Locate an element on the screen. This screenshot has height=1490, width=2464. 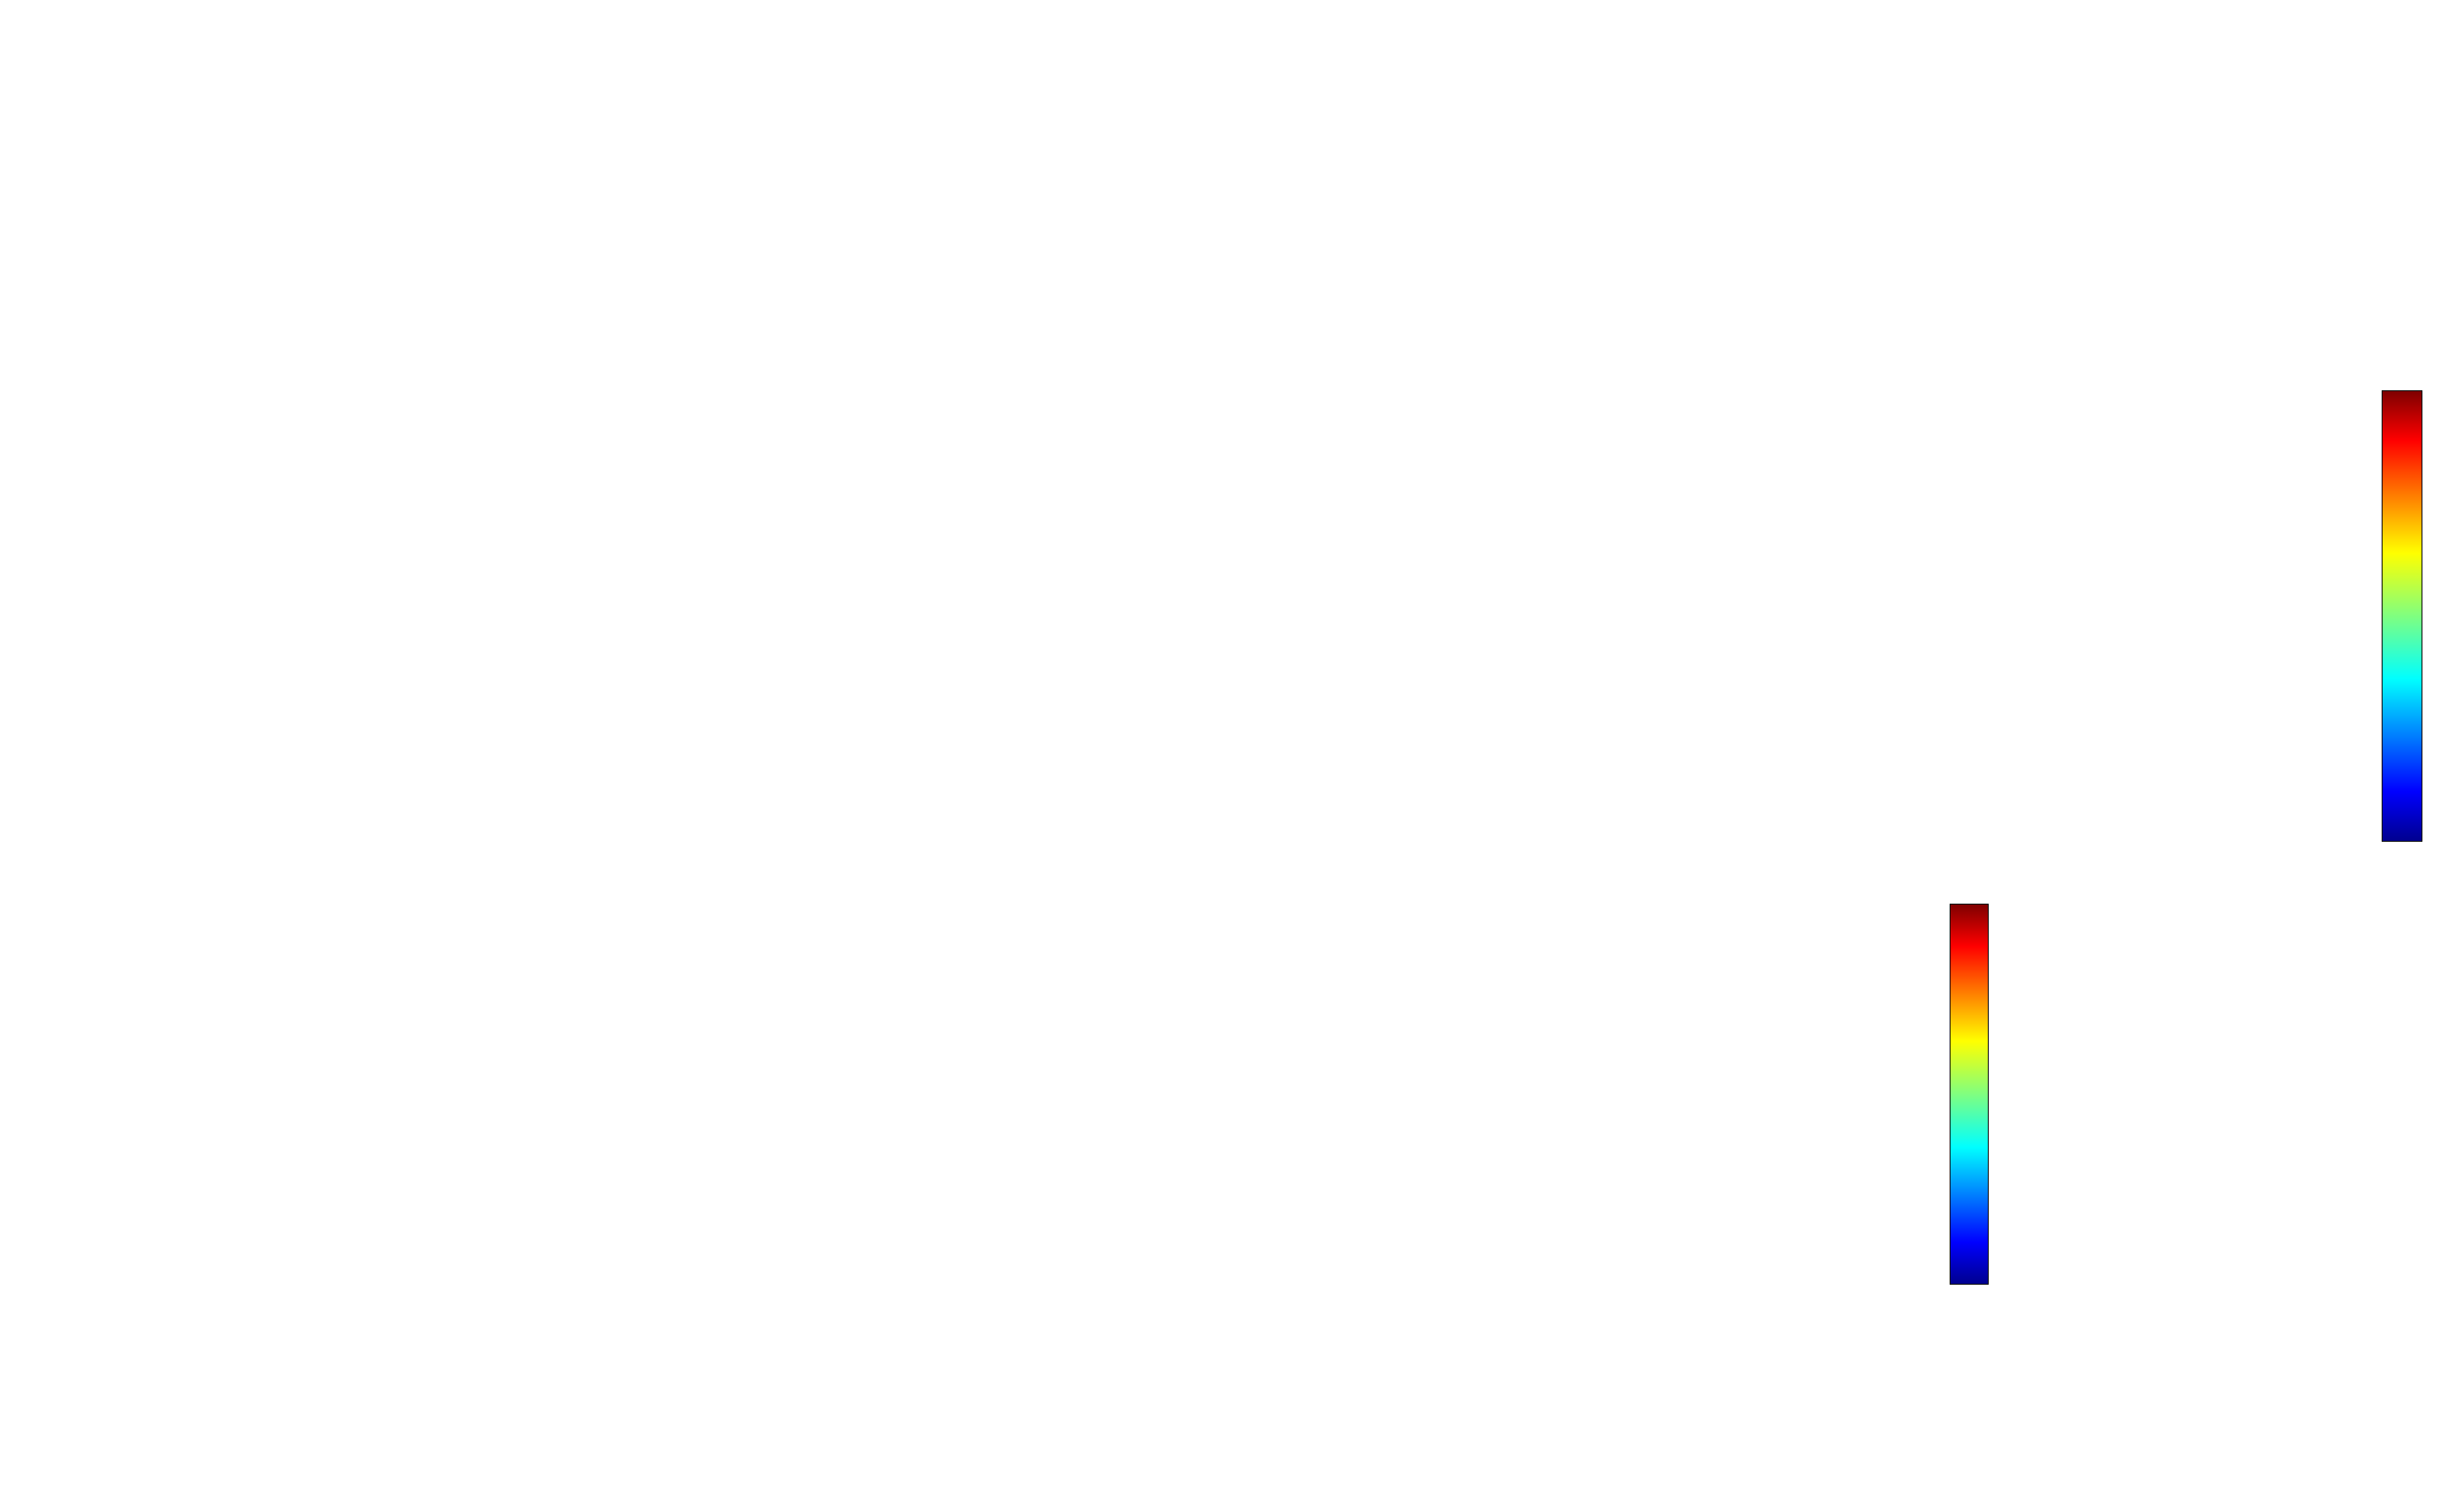
prn-colorbar is located at coordinates (1970, 1094).